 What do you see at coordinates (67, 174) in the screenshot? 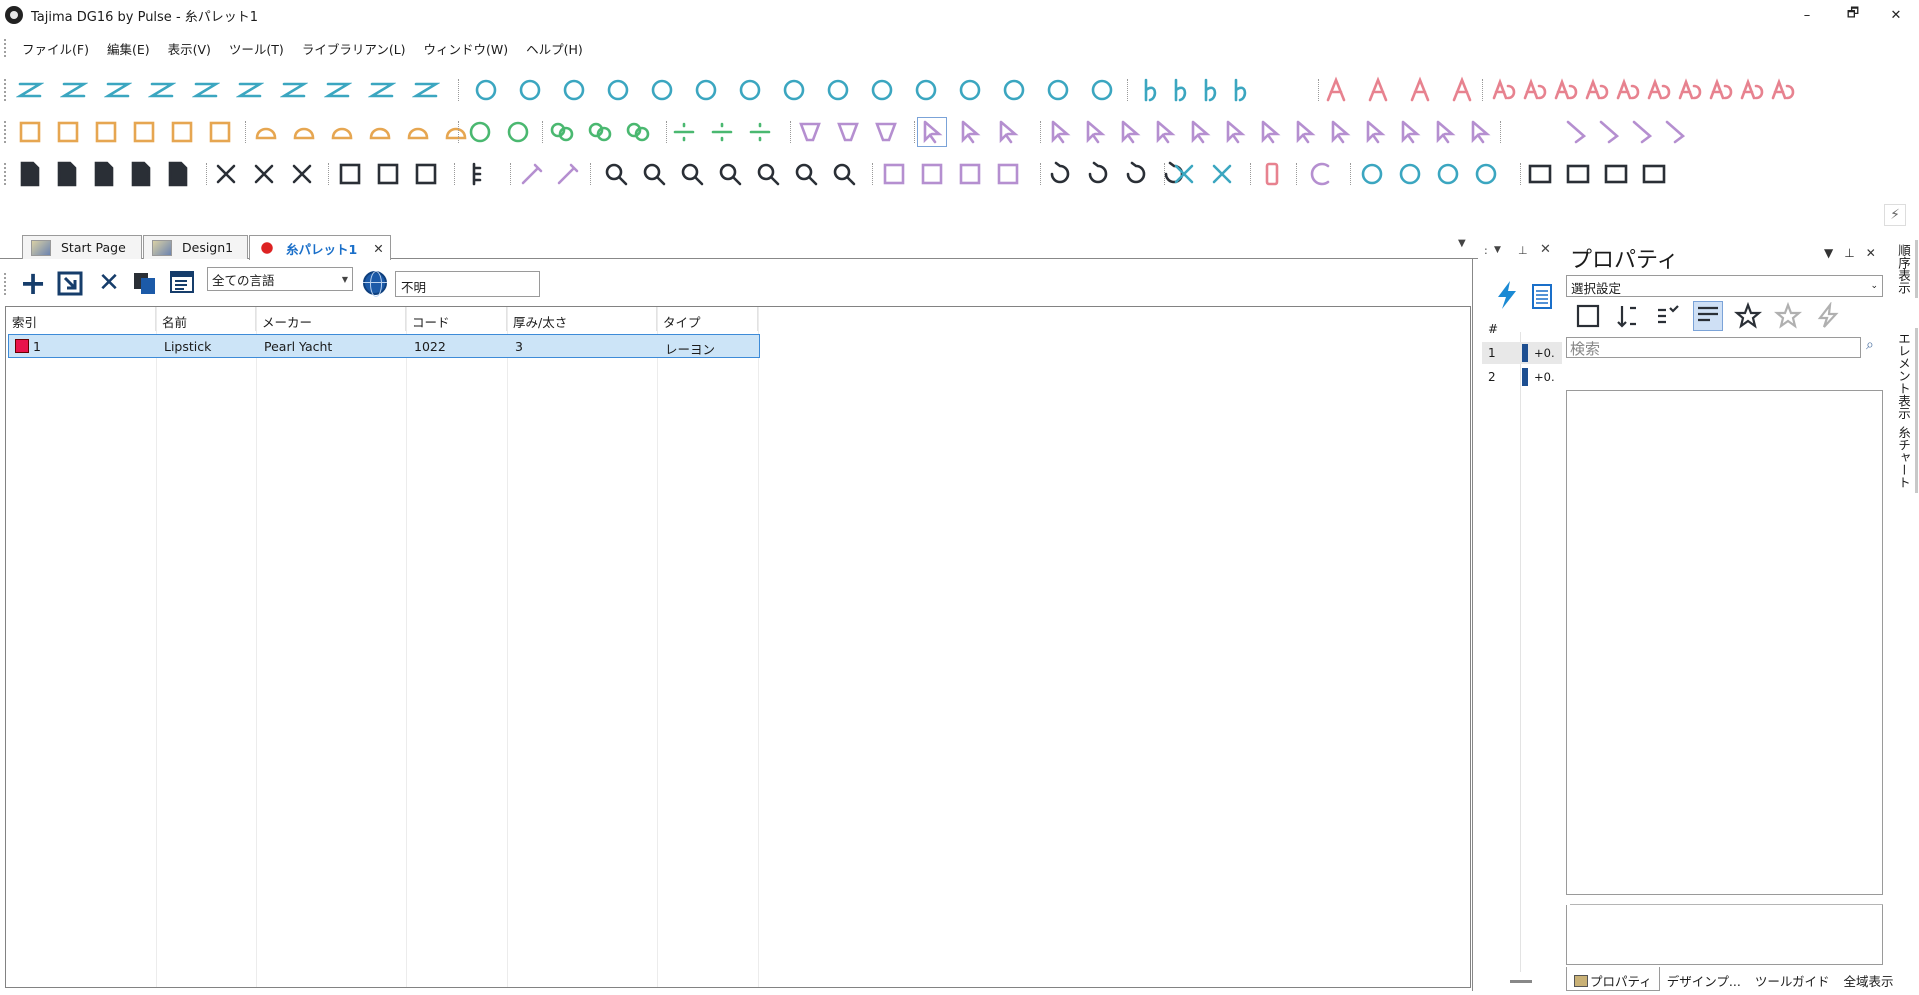
I see `file-tool-icon` at bounding box center [67, 174].